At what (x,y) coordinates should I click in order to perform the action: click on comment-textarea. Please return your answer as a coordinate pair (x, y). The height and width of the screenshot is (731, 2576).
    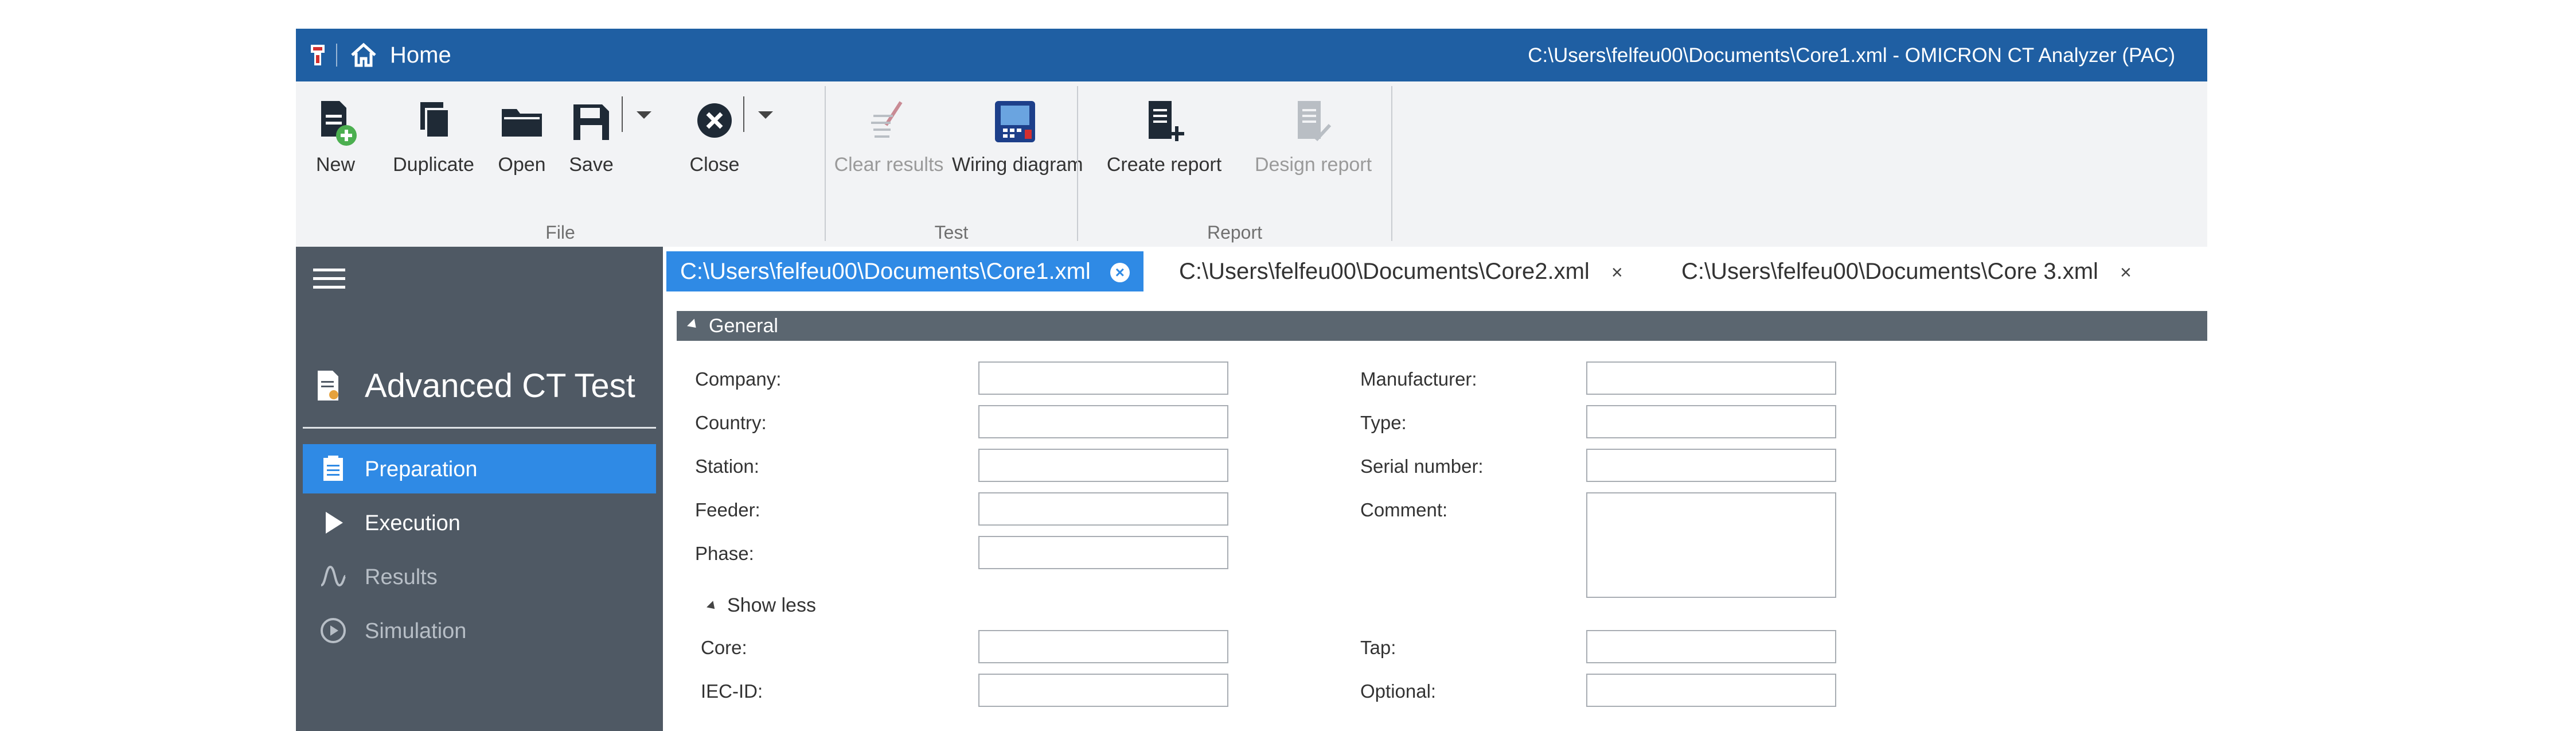
    Looking at the image, I should click on (1711, 545).